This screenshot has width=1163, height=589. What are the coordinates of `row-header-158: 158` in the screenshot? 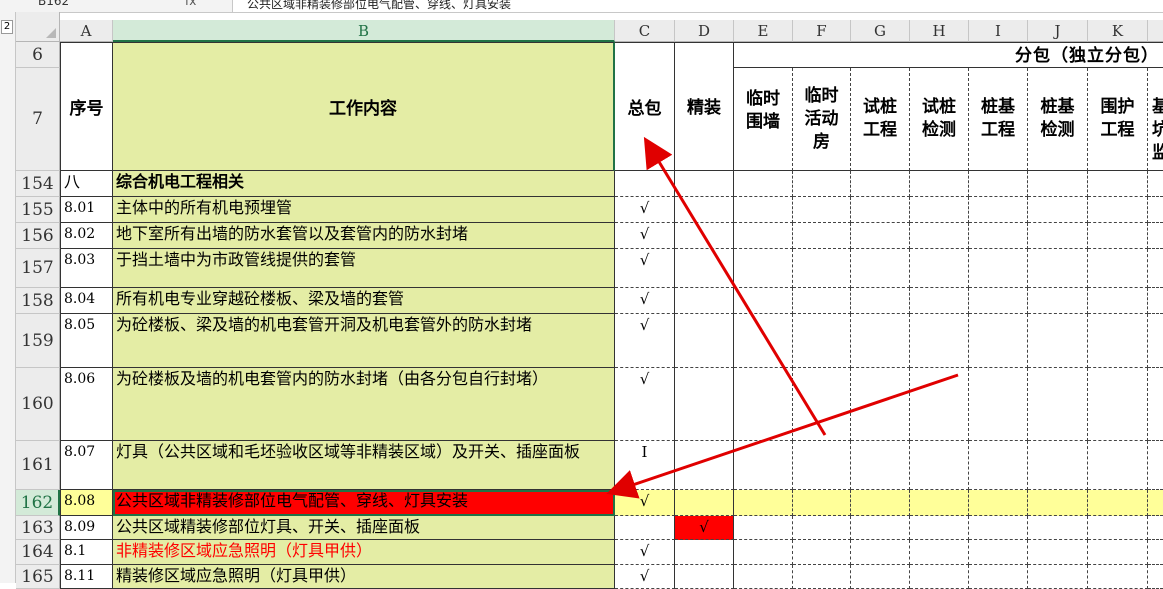 It's located at (38, 301).